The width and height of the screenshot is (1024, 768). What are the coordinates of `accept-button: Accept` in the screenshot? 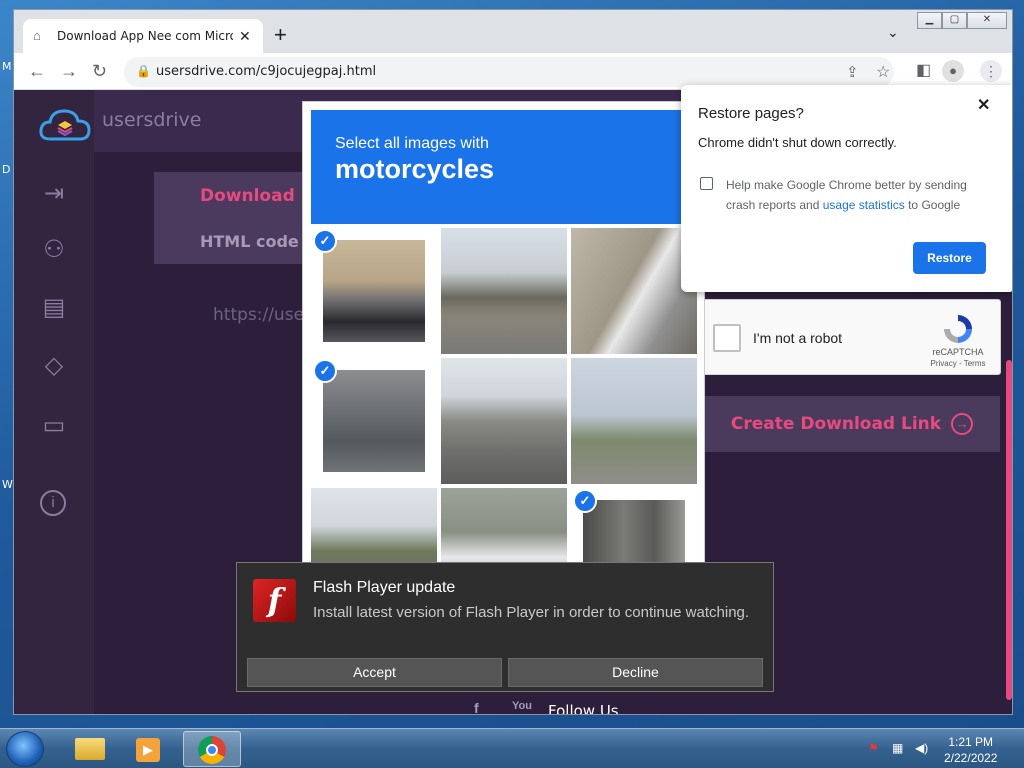 It's located at (374, 672).